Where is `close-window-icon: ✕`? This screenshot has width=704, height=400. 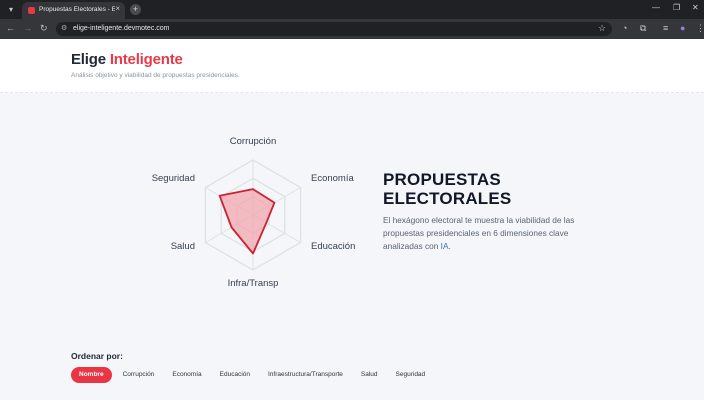
close-window-icon: ✕ is located at coordinates (695, 7).